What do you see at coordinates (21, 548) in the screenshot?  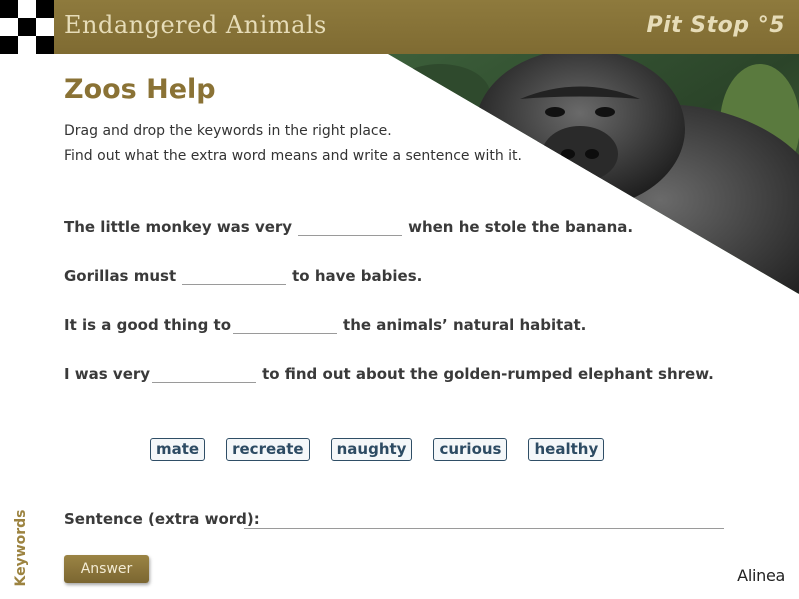 I see `keywords-side-tab-label: Keywords` at bounding box center [21, 548].